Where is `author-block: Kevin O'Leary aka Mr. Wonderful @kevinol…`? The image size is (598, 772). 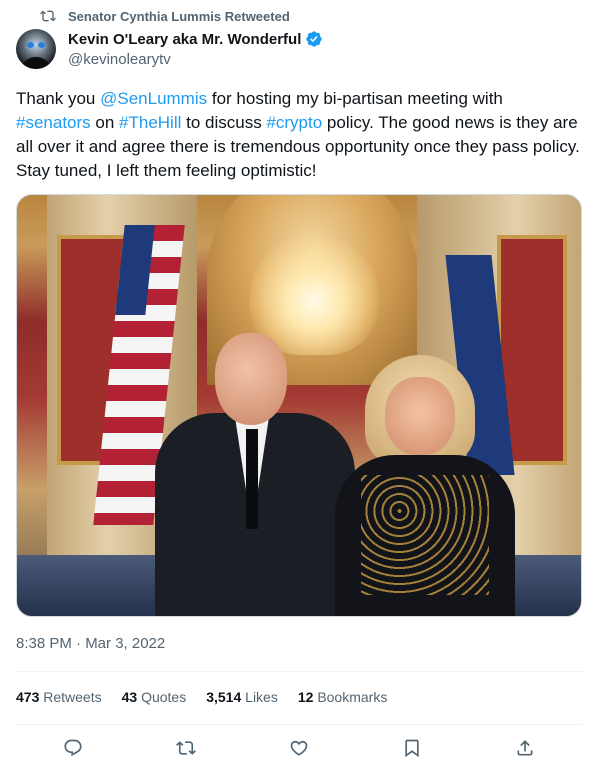 author-block: Kevin O'Leary aka Mr. Wonderful @kevinol… is located at coordinates (195, 48).